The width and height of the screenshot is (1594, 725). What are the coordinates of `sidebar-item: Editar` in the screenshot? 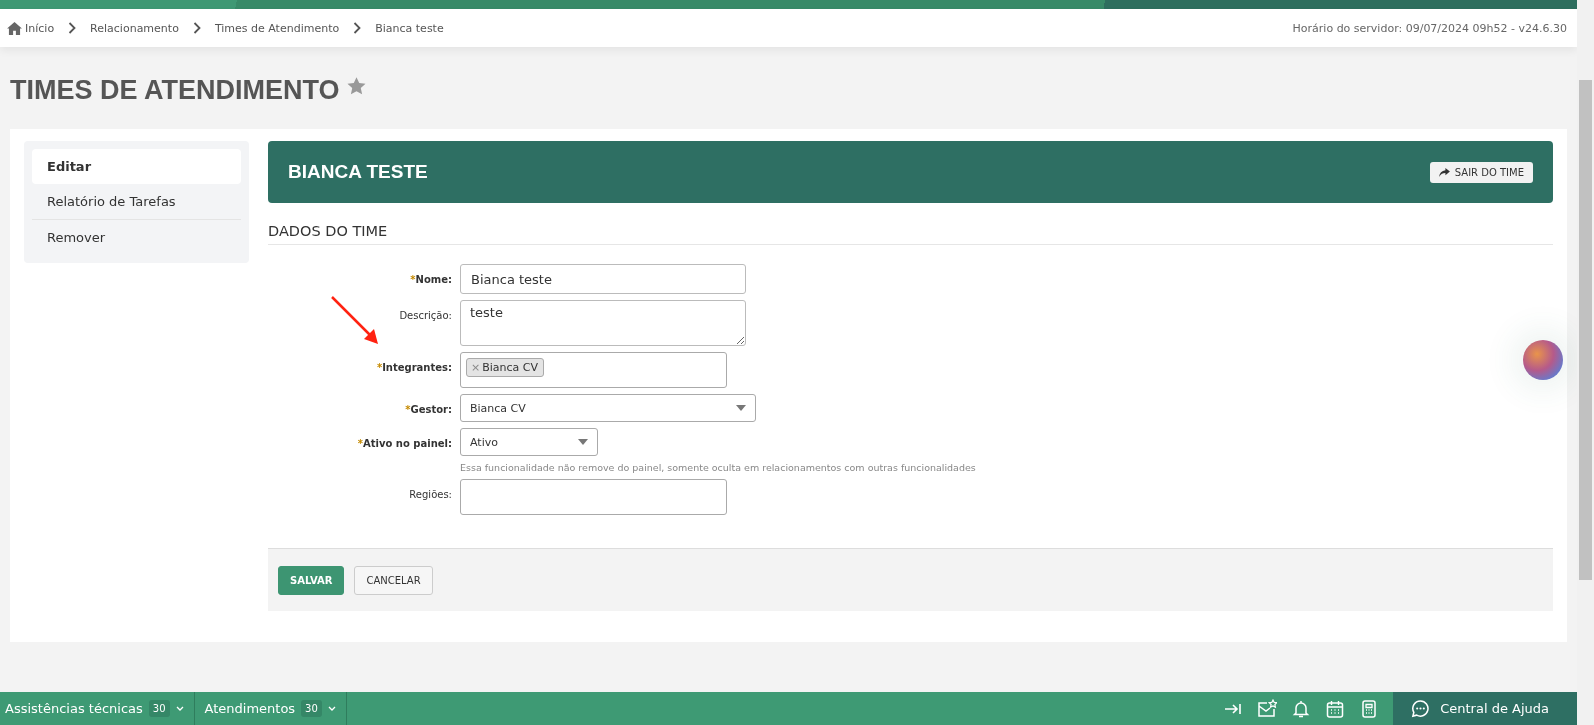 It's located at (136, 166).